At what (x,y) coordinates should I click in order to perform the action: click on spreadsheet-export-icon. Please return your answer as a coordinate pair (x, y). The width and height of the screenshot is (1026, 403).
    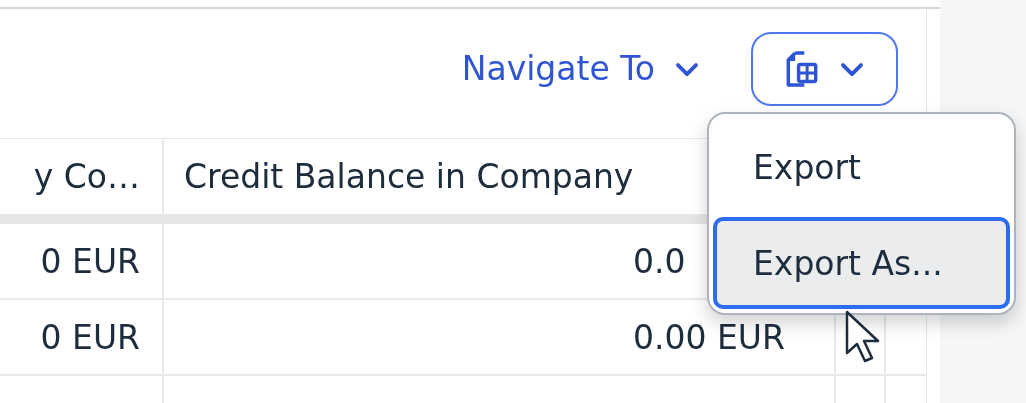
    Looking at the image, I should click on (801, 68).